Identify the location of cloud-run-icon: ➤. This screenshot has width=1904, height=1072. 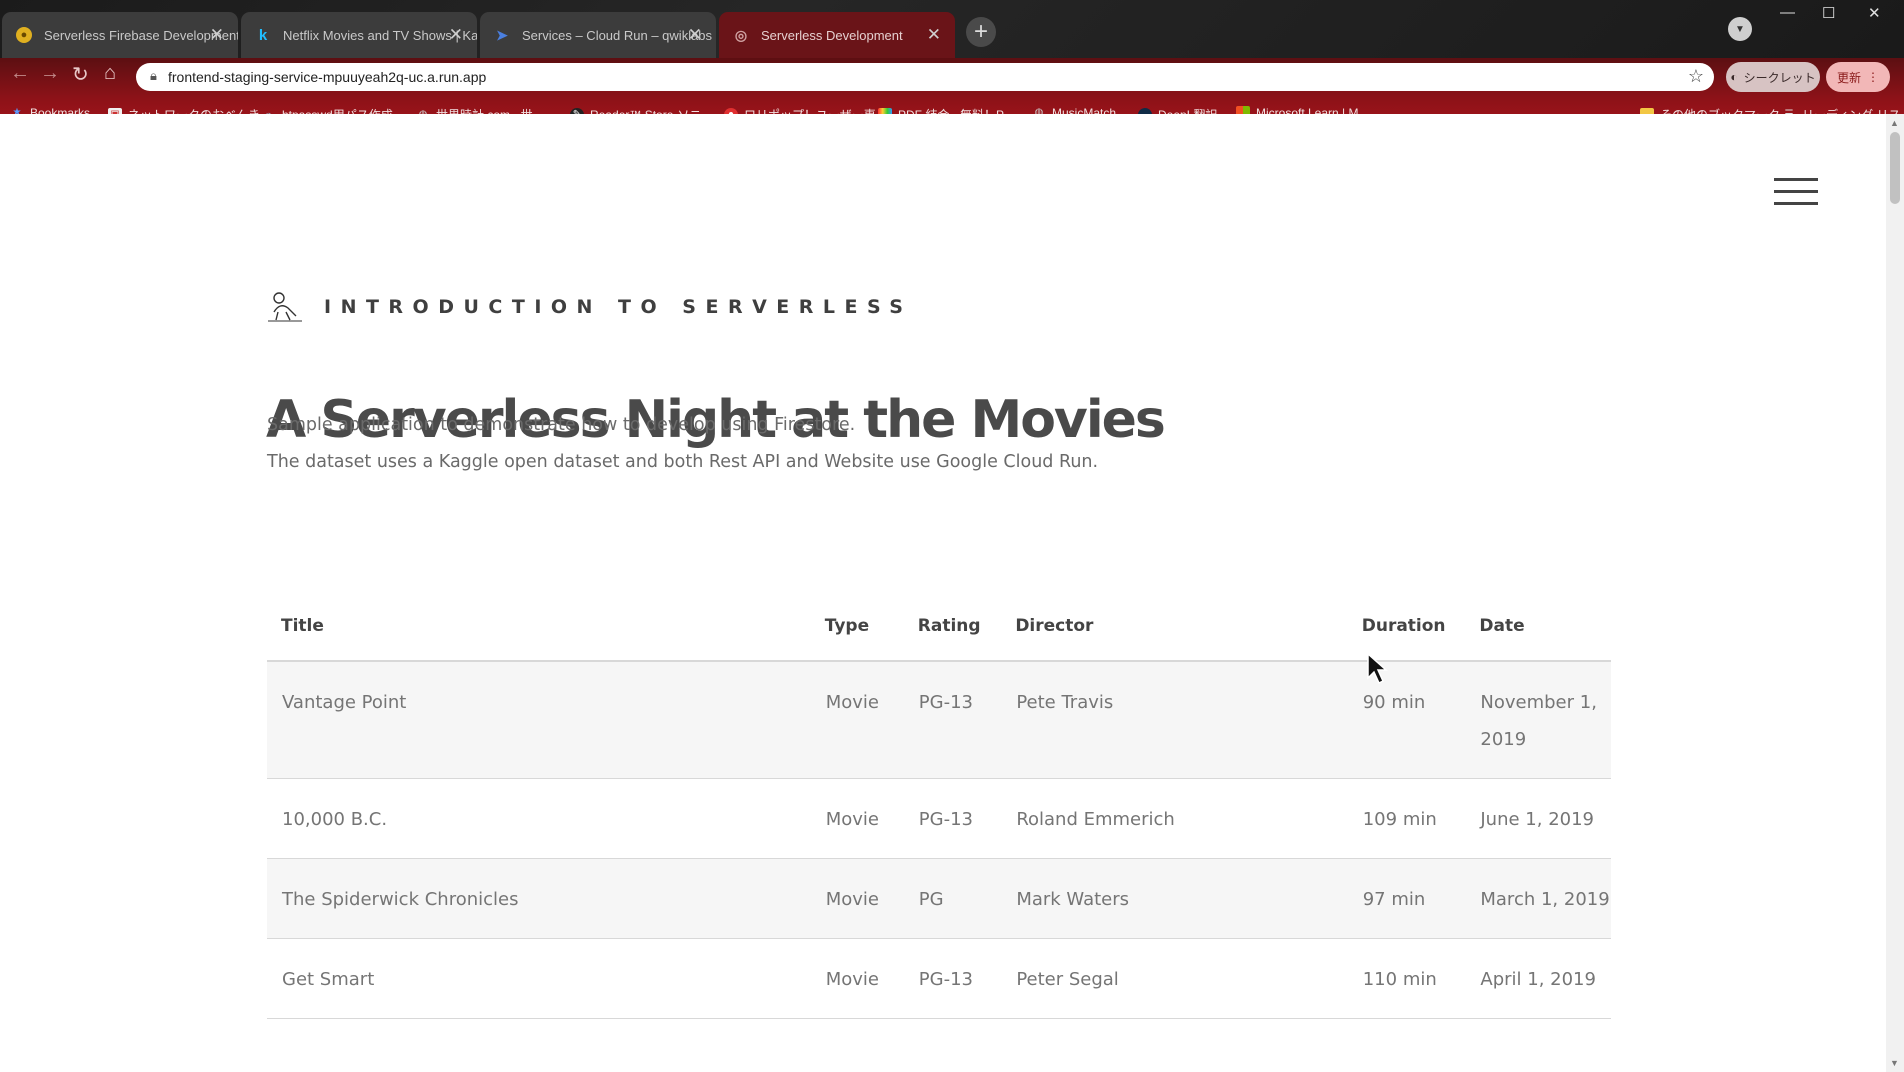
(502, 34).